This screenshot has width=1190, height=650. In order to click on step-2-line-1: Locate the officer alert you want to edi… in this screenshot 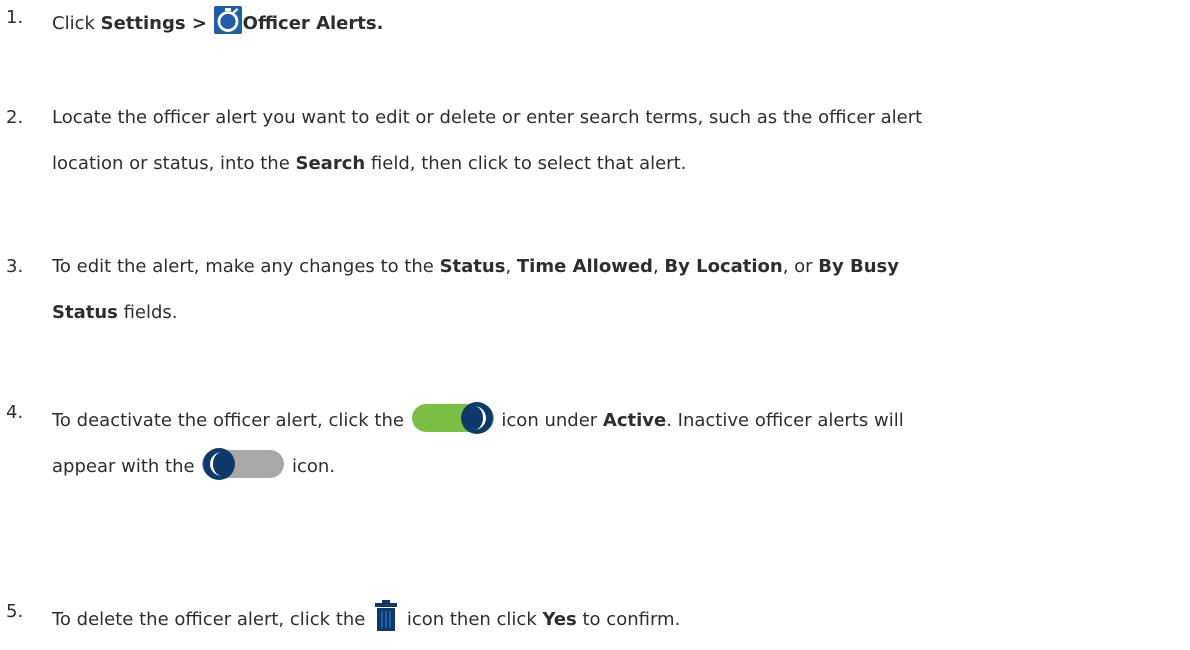, I will do `click(487, 117)`.